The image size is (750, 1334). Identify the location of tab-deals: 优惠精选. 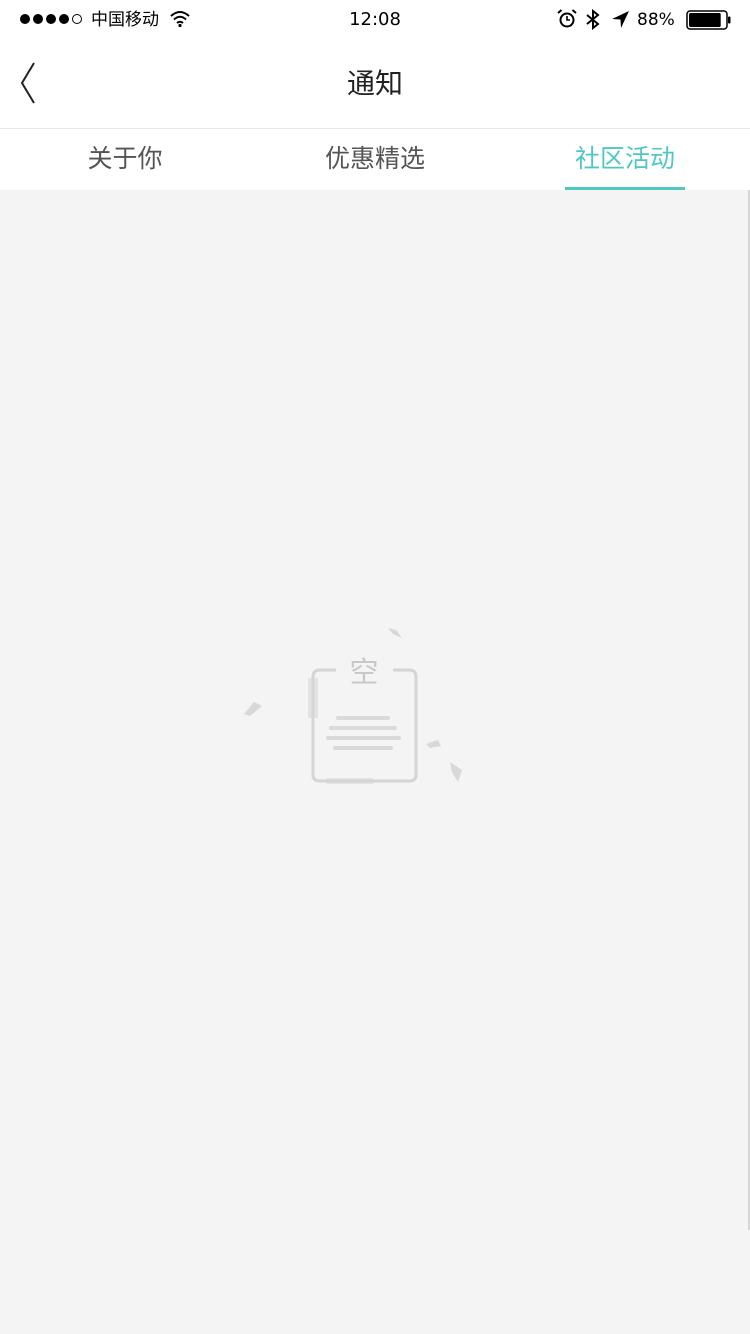
(375, 159).